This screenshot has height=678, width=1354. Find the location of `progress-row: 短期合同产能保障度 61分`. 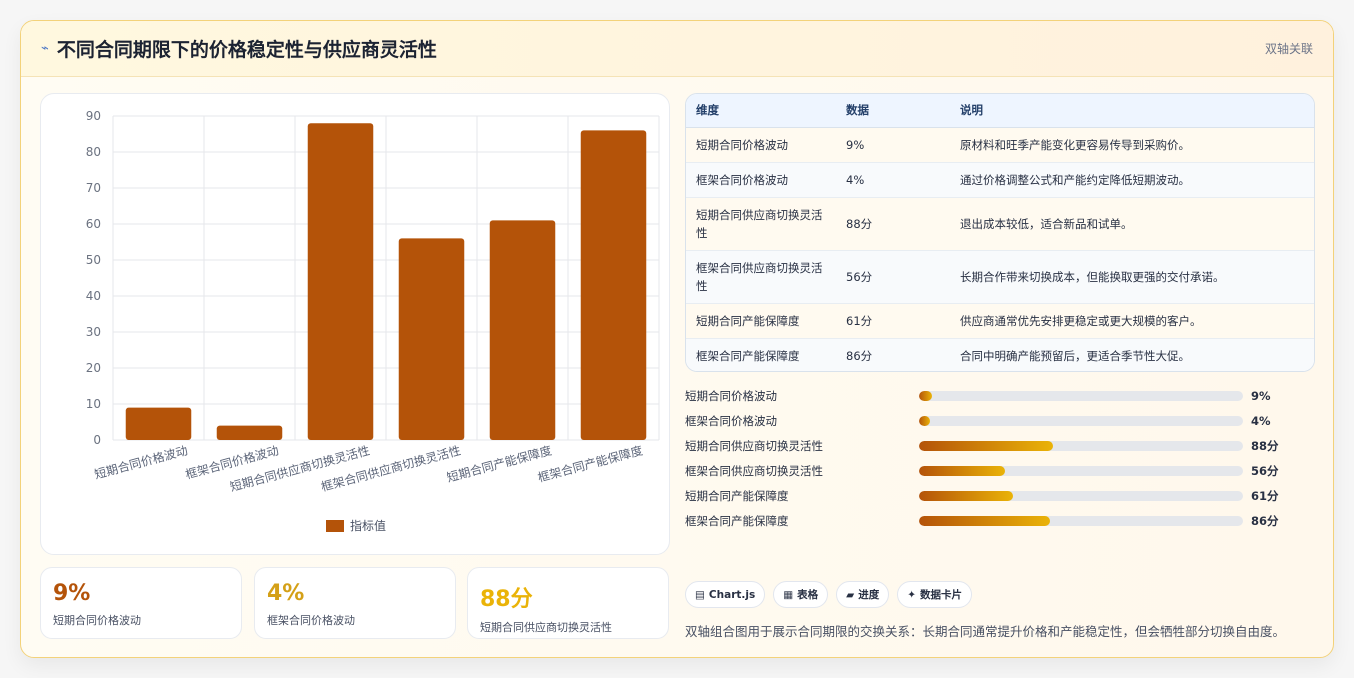

progress-row: 短期合同产能保障度 61分 is located at coordinates (1000, 495).